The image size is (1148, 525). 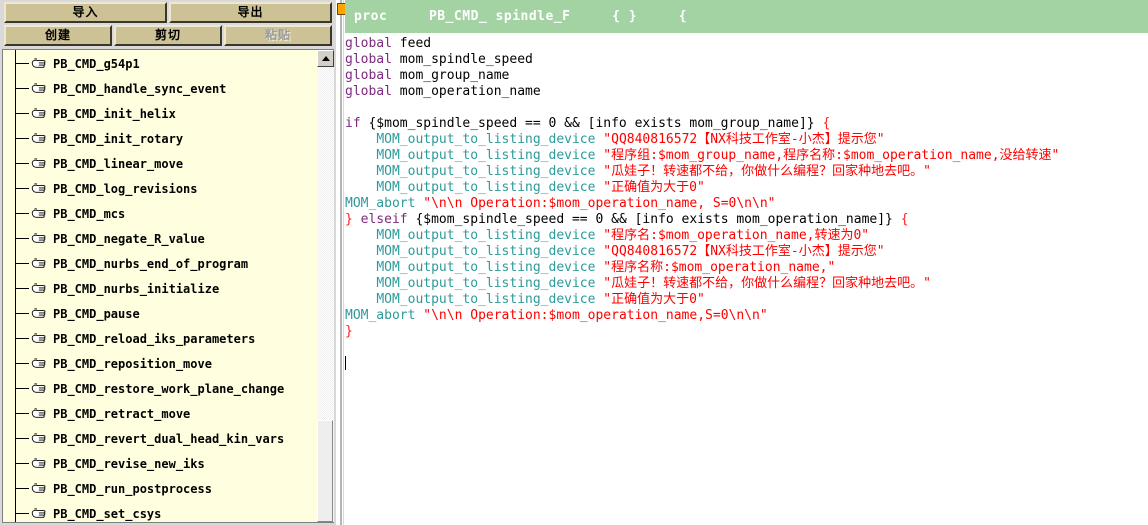 What do you see at coordinates (250, 12) in the screenshot?
I see `export-button: 导出` at bounding box center [250, 12].